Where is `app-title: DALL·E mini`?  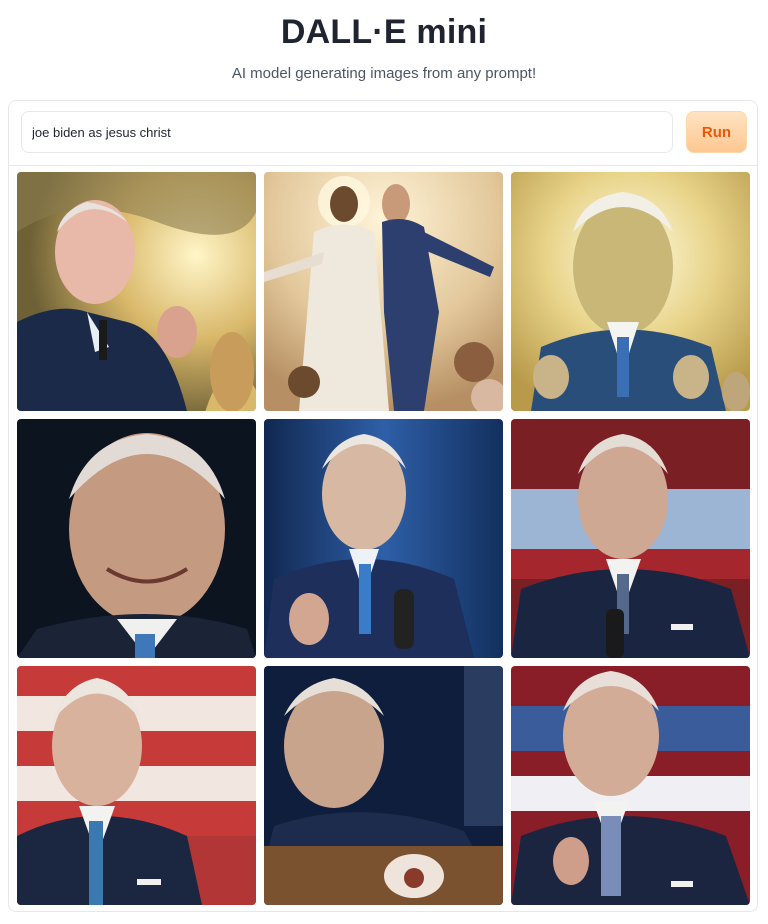 app-title: DALL·E mini is located at coordinates (384, 32).